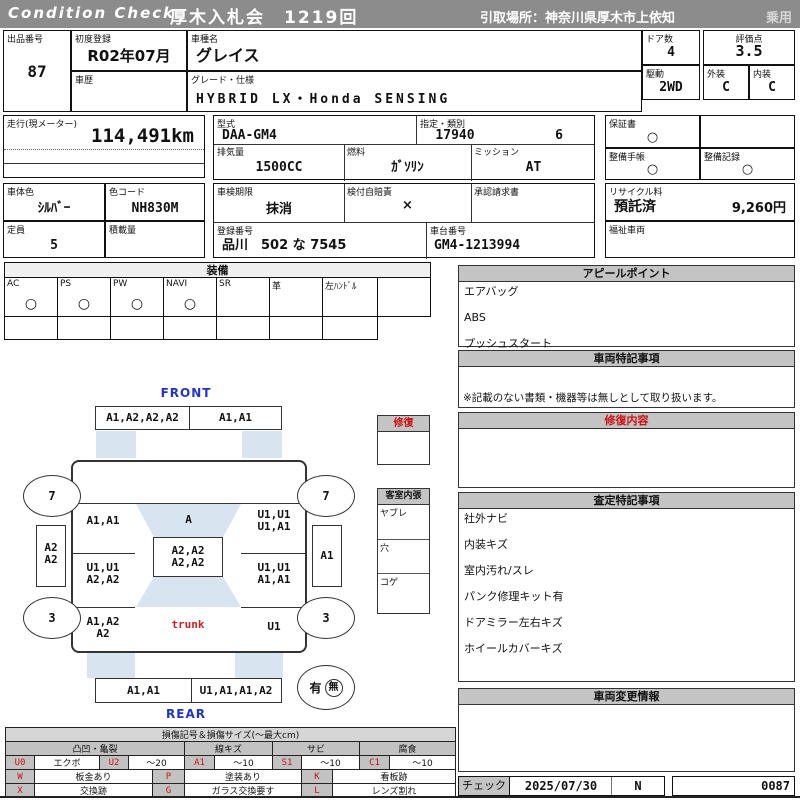 This screenshot has height=800, width=800. What do you see at coordinates (652, 169) in the screenshot?
I see `maintenance-book-mark: ○` at bounding box center [652, 169].